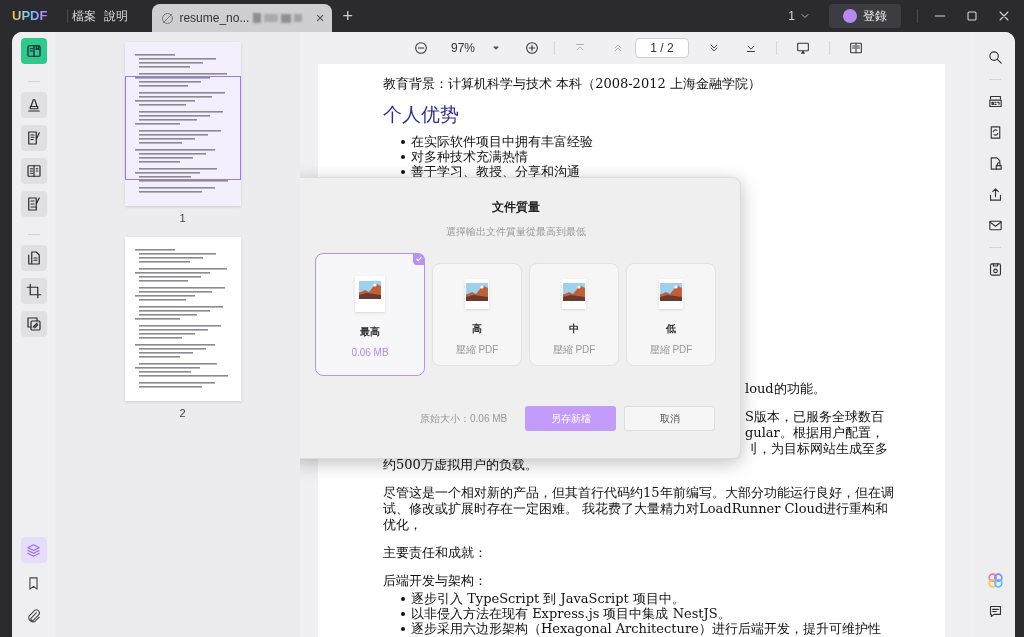 Image resolution: width=1024 pixels, height=637 pixels. I want to click on reader-tool, so click(33, 51).